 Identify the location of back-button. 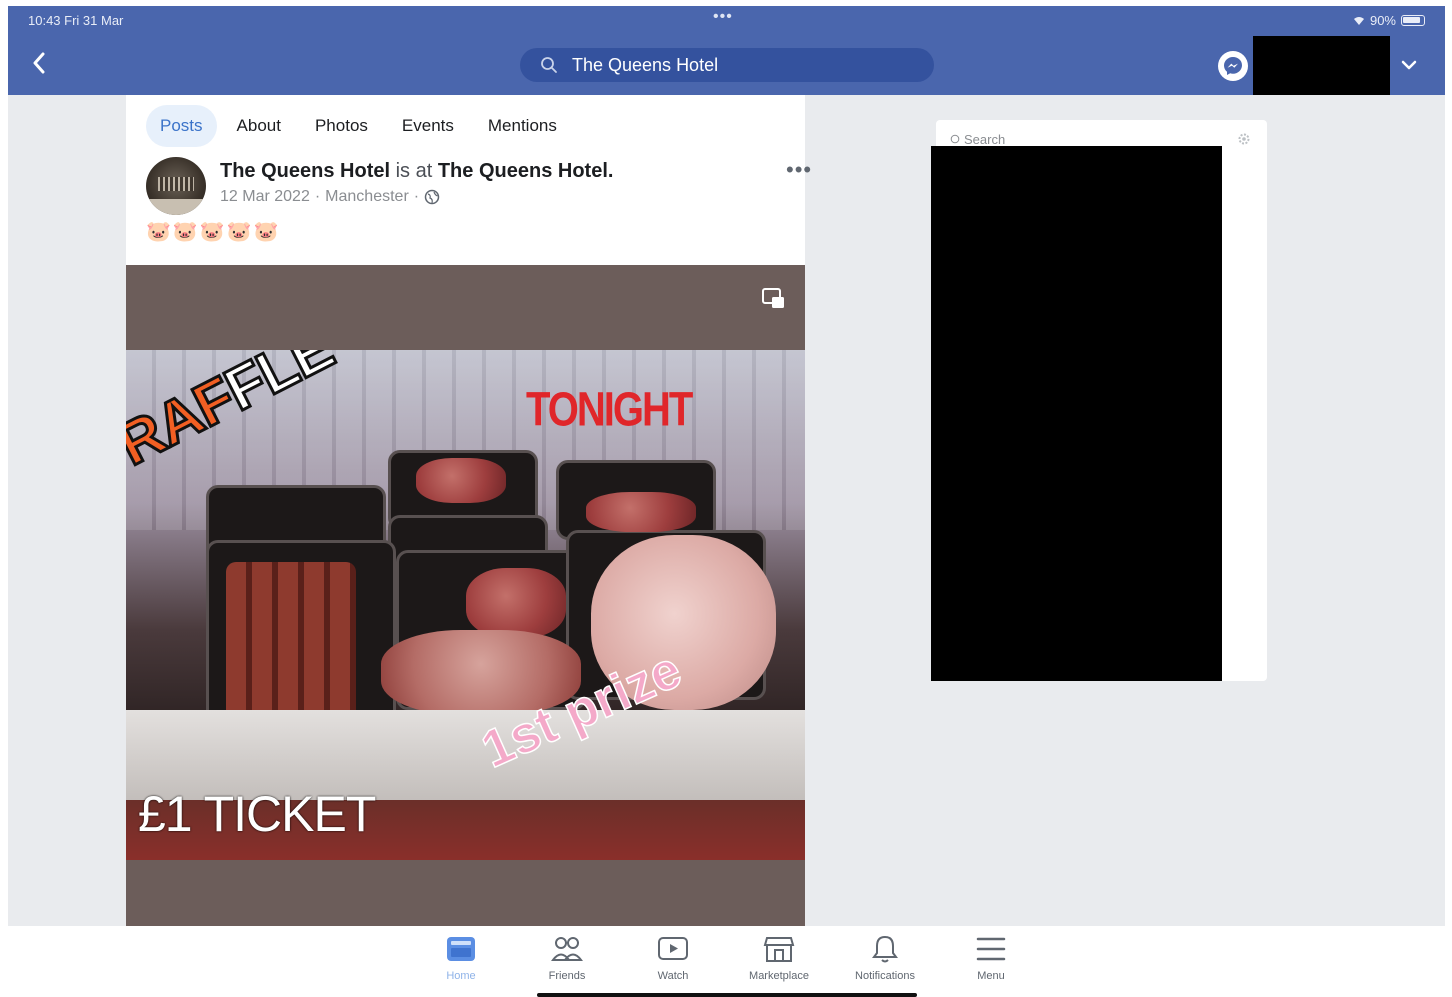
(39, 63).